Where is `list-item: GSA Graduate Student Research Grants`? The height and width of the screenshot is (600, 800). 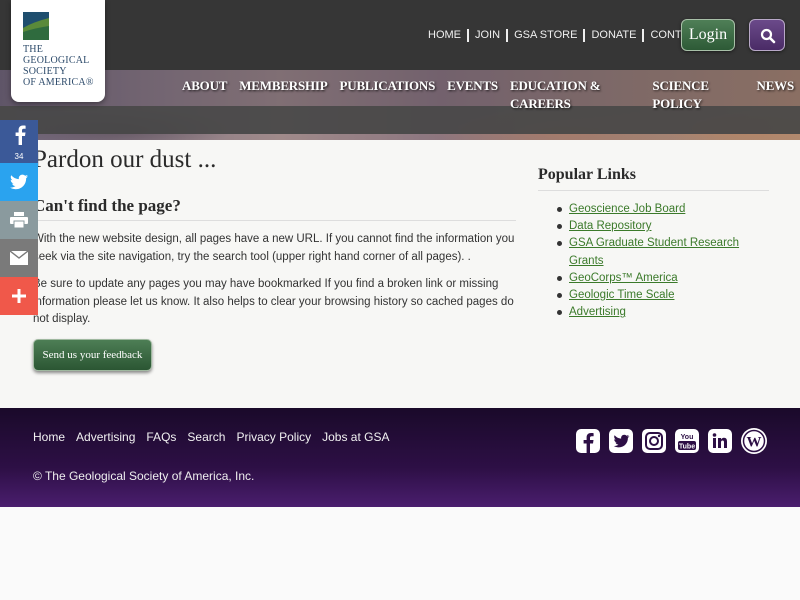
list-item: GSA Graduate Student Research Grants is located at coordinates (663, 252).